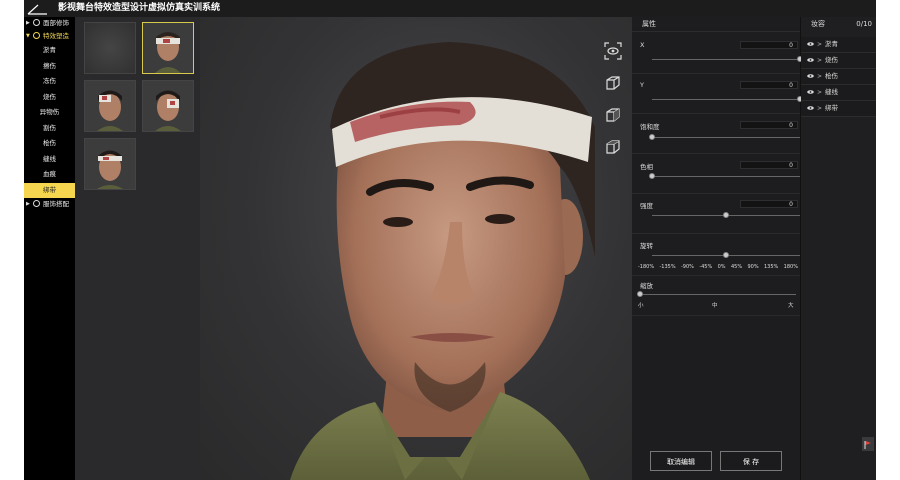 Image resolution: width=900 pixels, height=480 pixels. I want to click on layer-item: > 绑带, so click(838, 109).